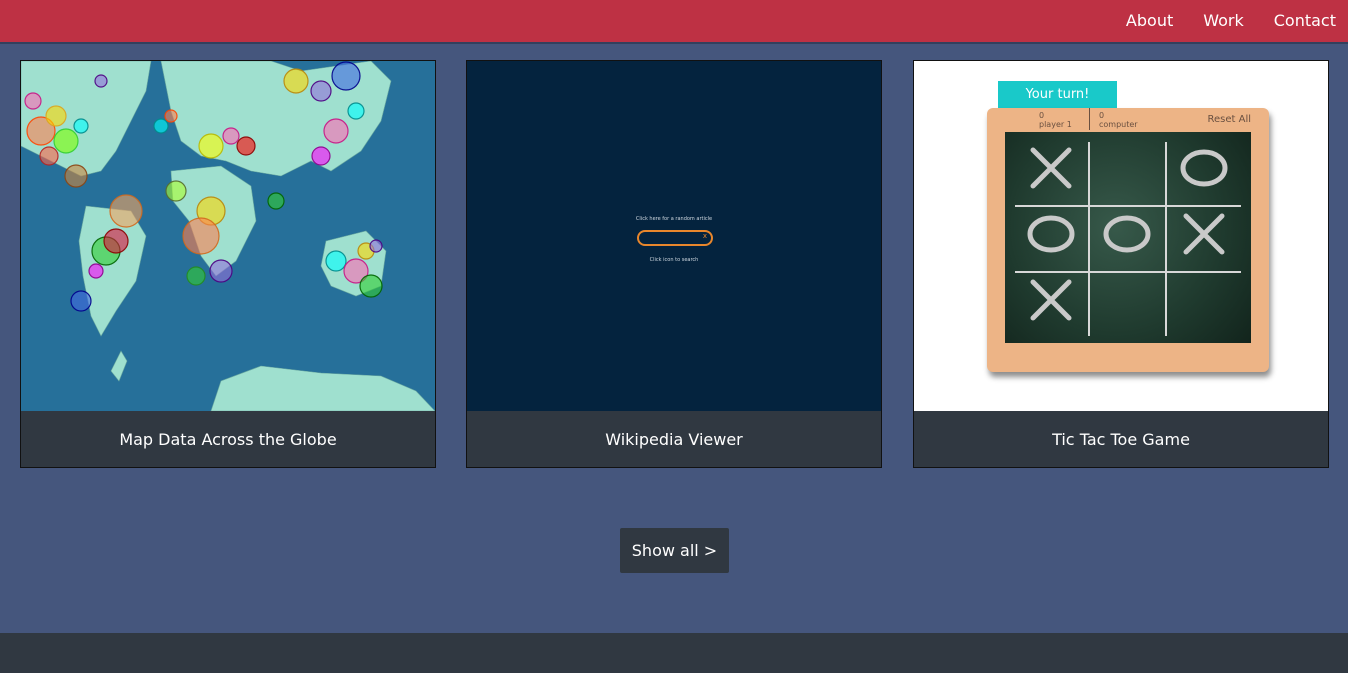 Image resolution: width=1348 pixels, height=673 pixels. I want to click on turn-badge: Your turn!, so click(1057, 94).